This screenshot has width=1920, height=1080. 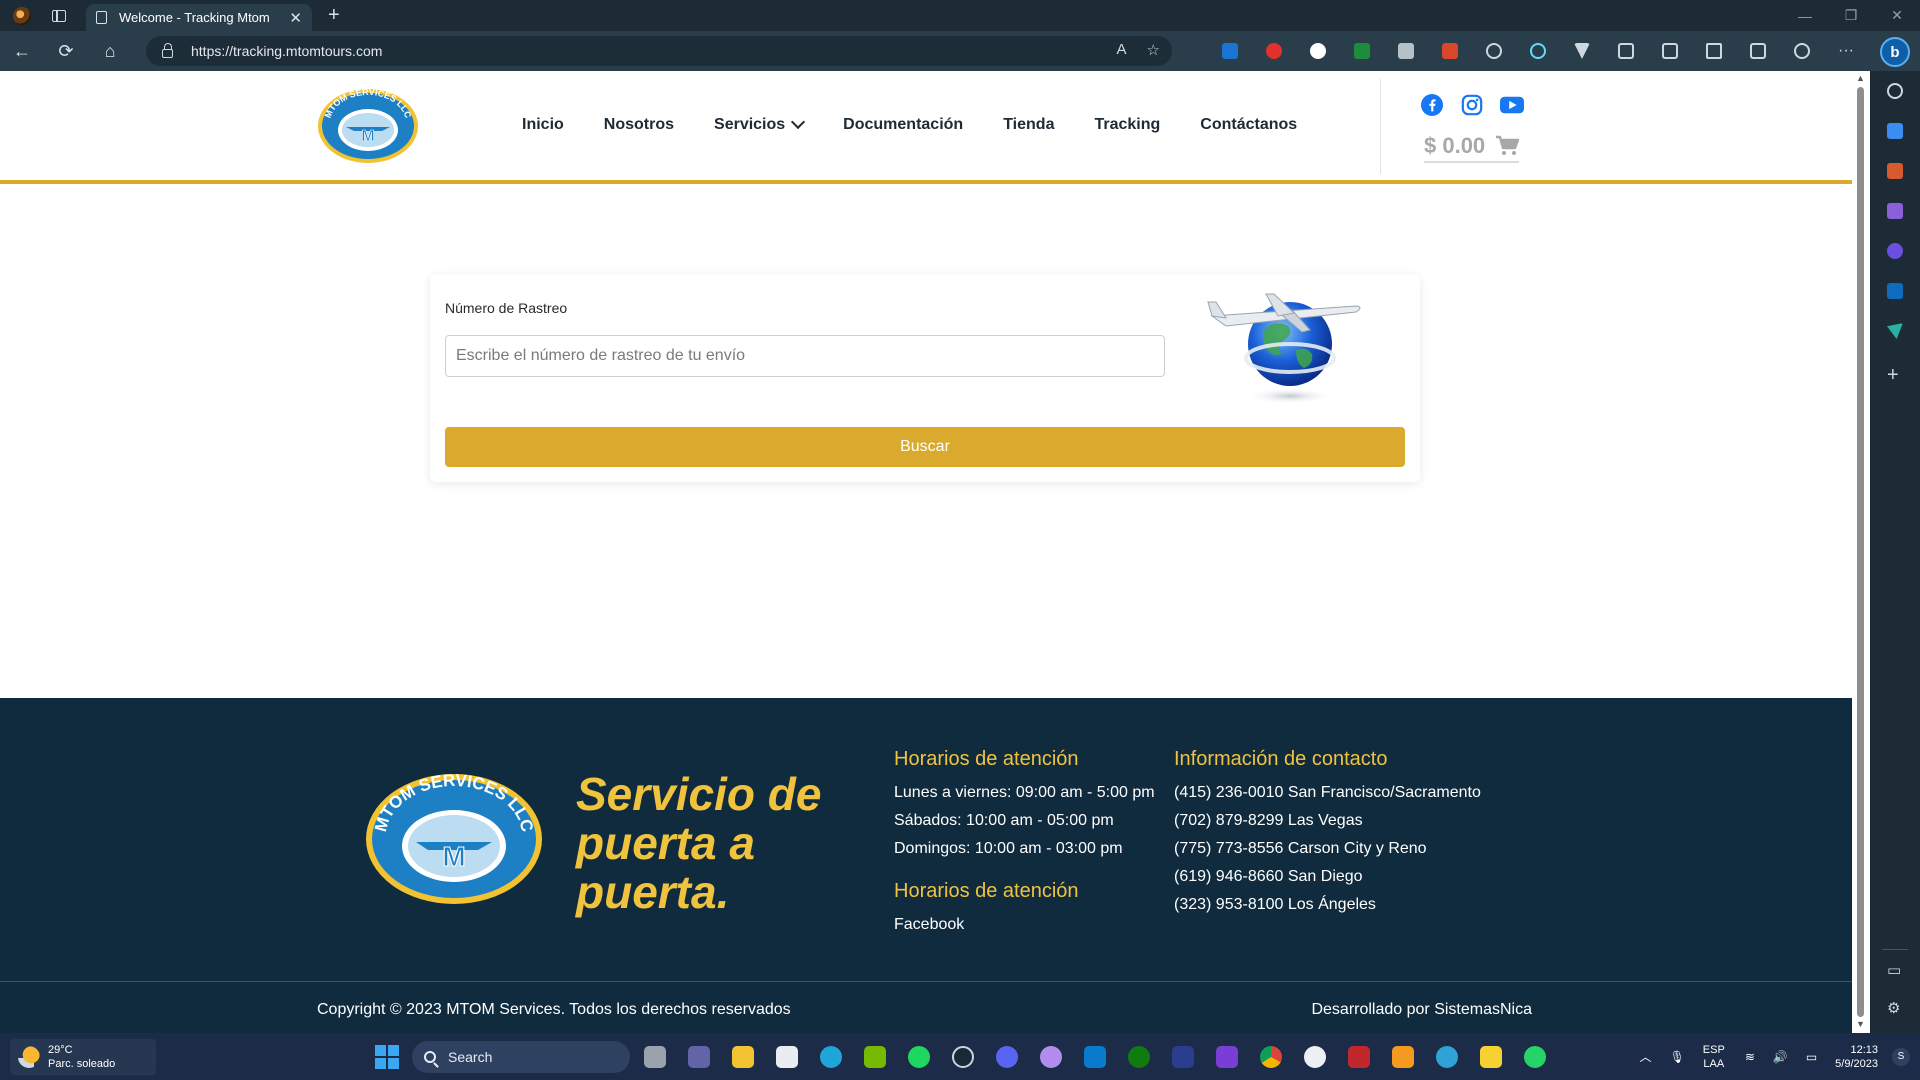 What do you see at coordinates (831, 1057) in the screenshot?
I see `edge-icon` at bounding box center [831, 1057].